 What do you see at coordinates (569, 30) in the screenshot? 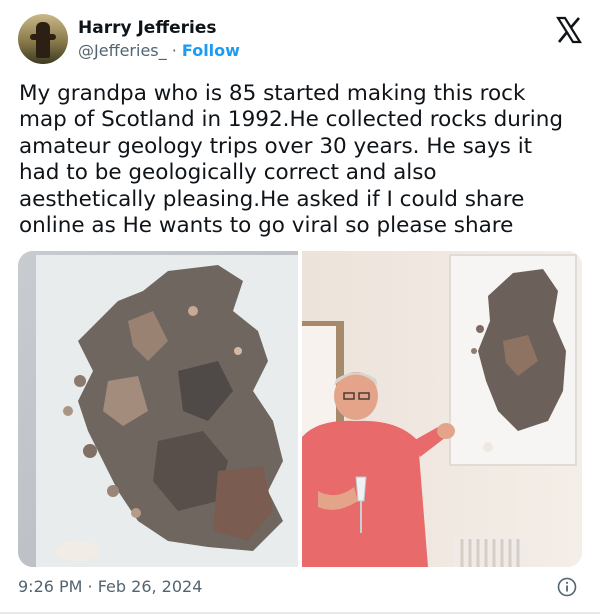
I see `x-logo-icon` at bounding box center [569, 30].